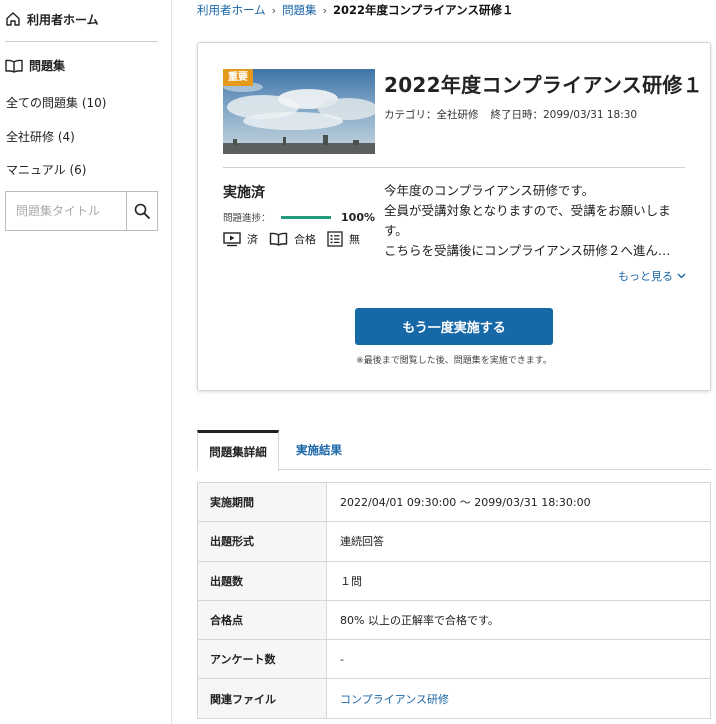 This screenshot has height=724, width=716. I want to click on retry-note: ※最後まで閲覧した後、問題集を実施できます。, so click(454, 361).